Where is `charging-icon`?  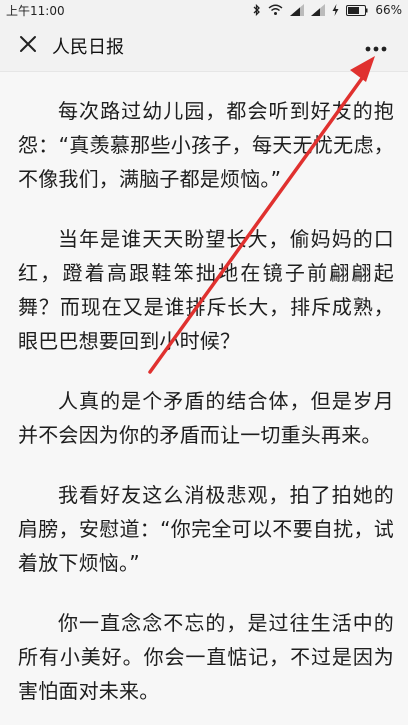 charging-icon is located at coordinates (335, 10).